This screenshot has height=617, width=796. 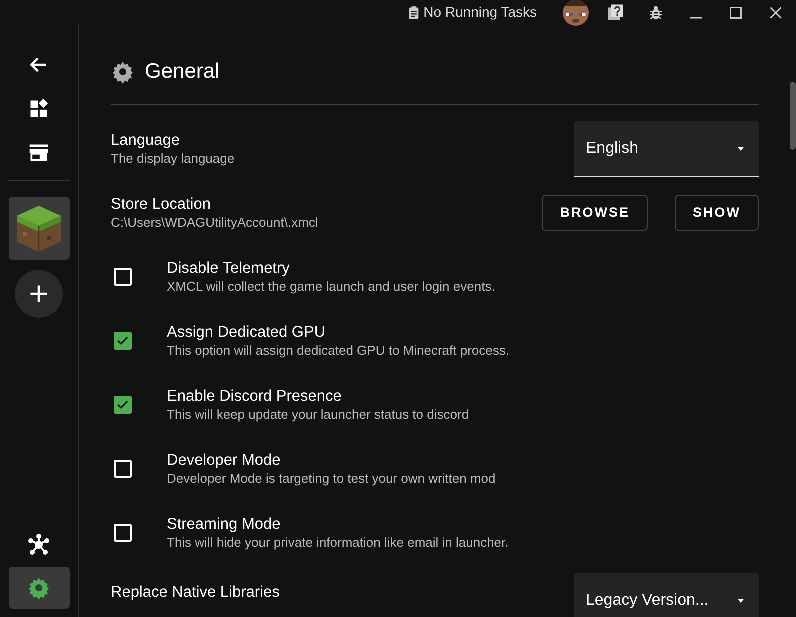 I want to click on avatar, so click(x=576, y=13).